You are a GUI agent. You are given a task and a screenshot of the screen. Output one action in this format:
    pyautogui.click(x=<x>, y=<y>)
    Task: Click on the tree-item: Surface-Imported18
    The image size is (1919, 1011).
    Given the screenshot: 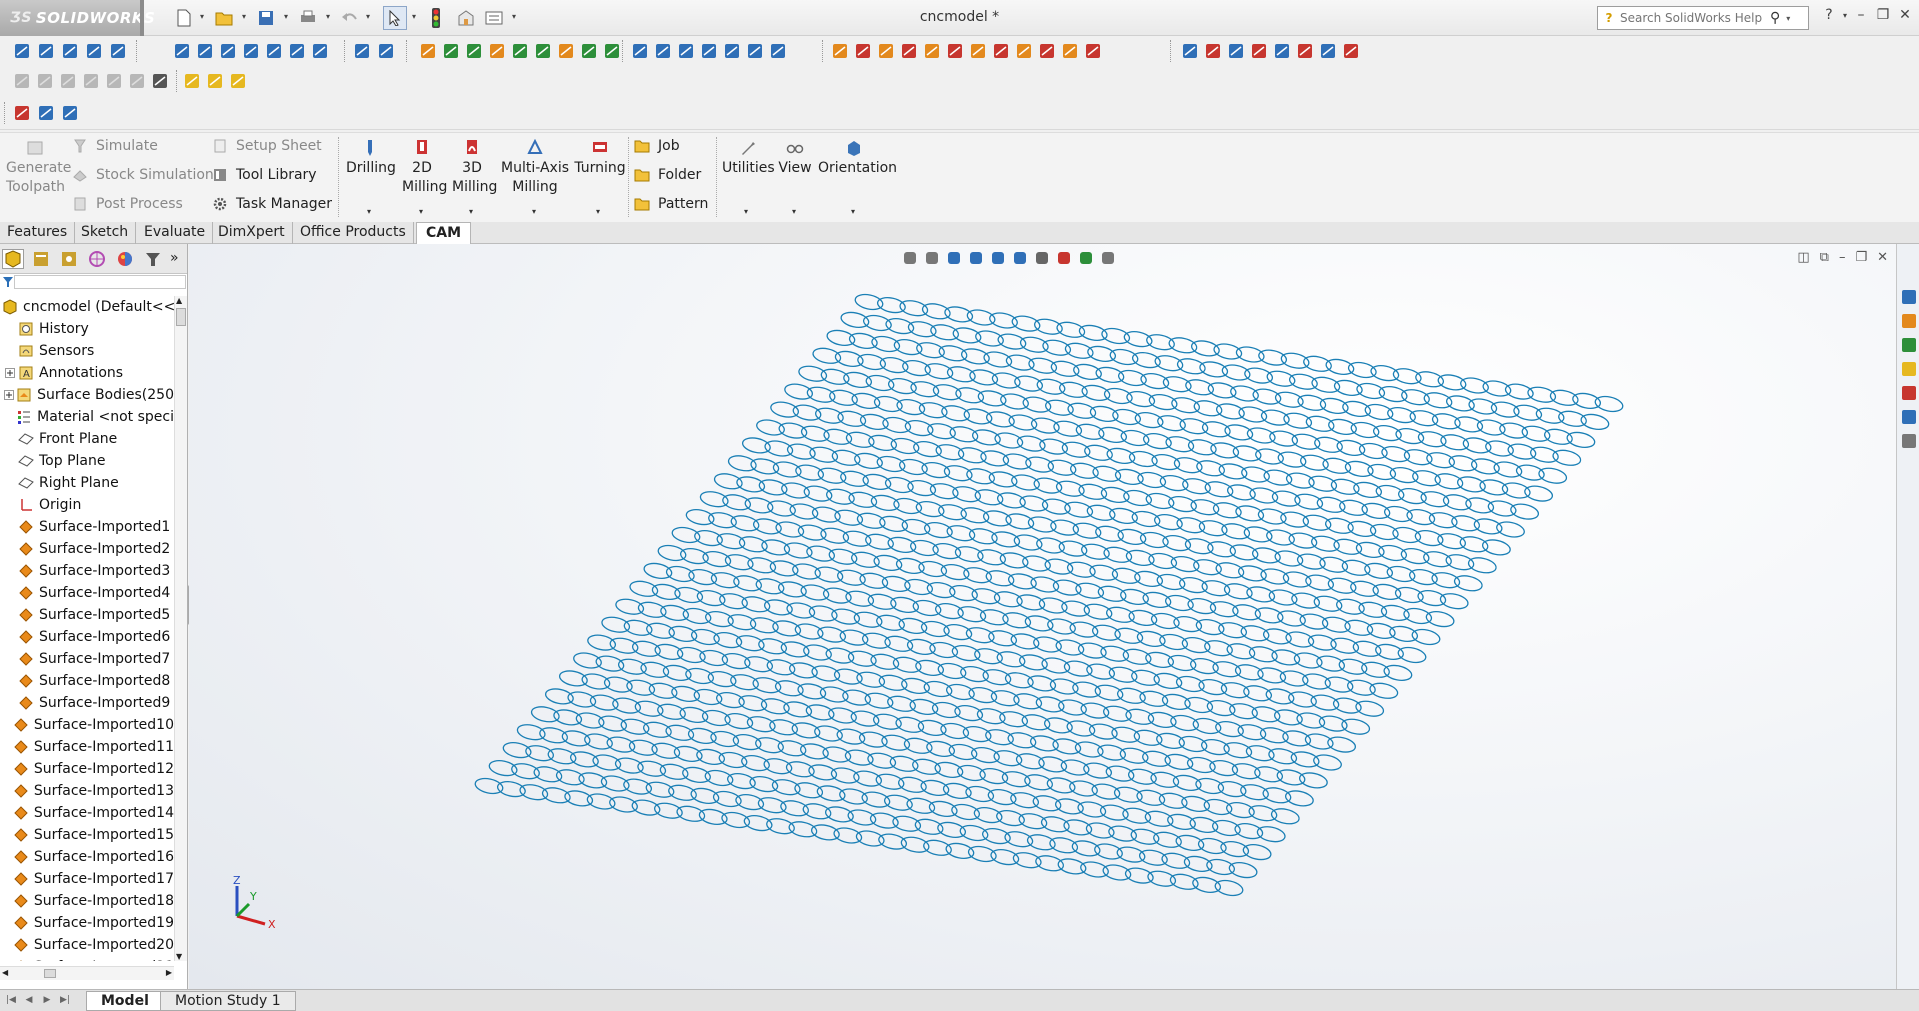 What is the action you would take?
    pyautogui.click(x=87, y=901)
    